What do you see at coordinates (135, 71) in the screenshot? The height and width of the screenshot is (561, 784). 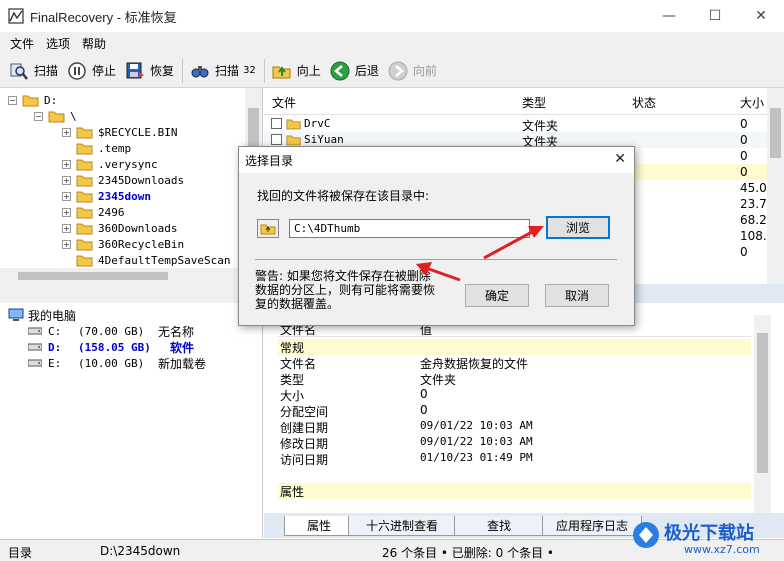 I see `floppy-restore-icon` at bounding box center [135, 71].